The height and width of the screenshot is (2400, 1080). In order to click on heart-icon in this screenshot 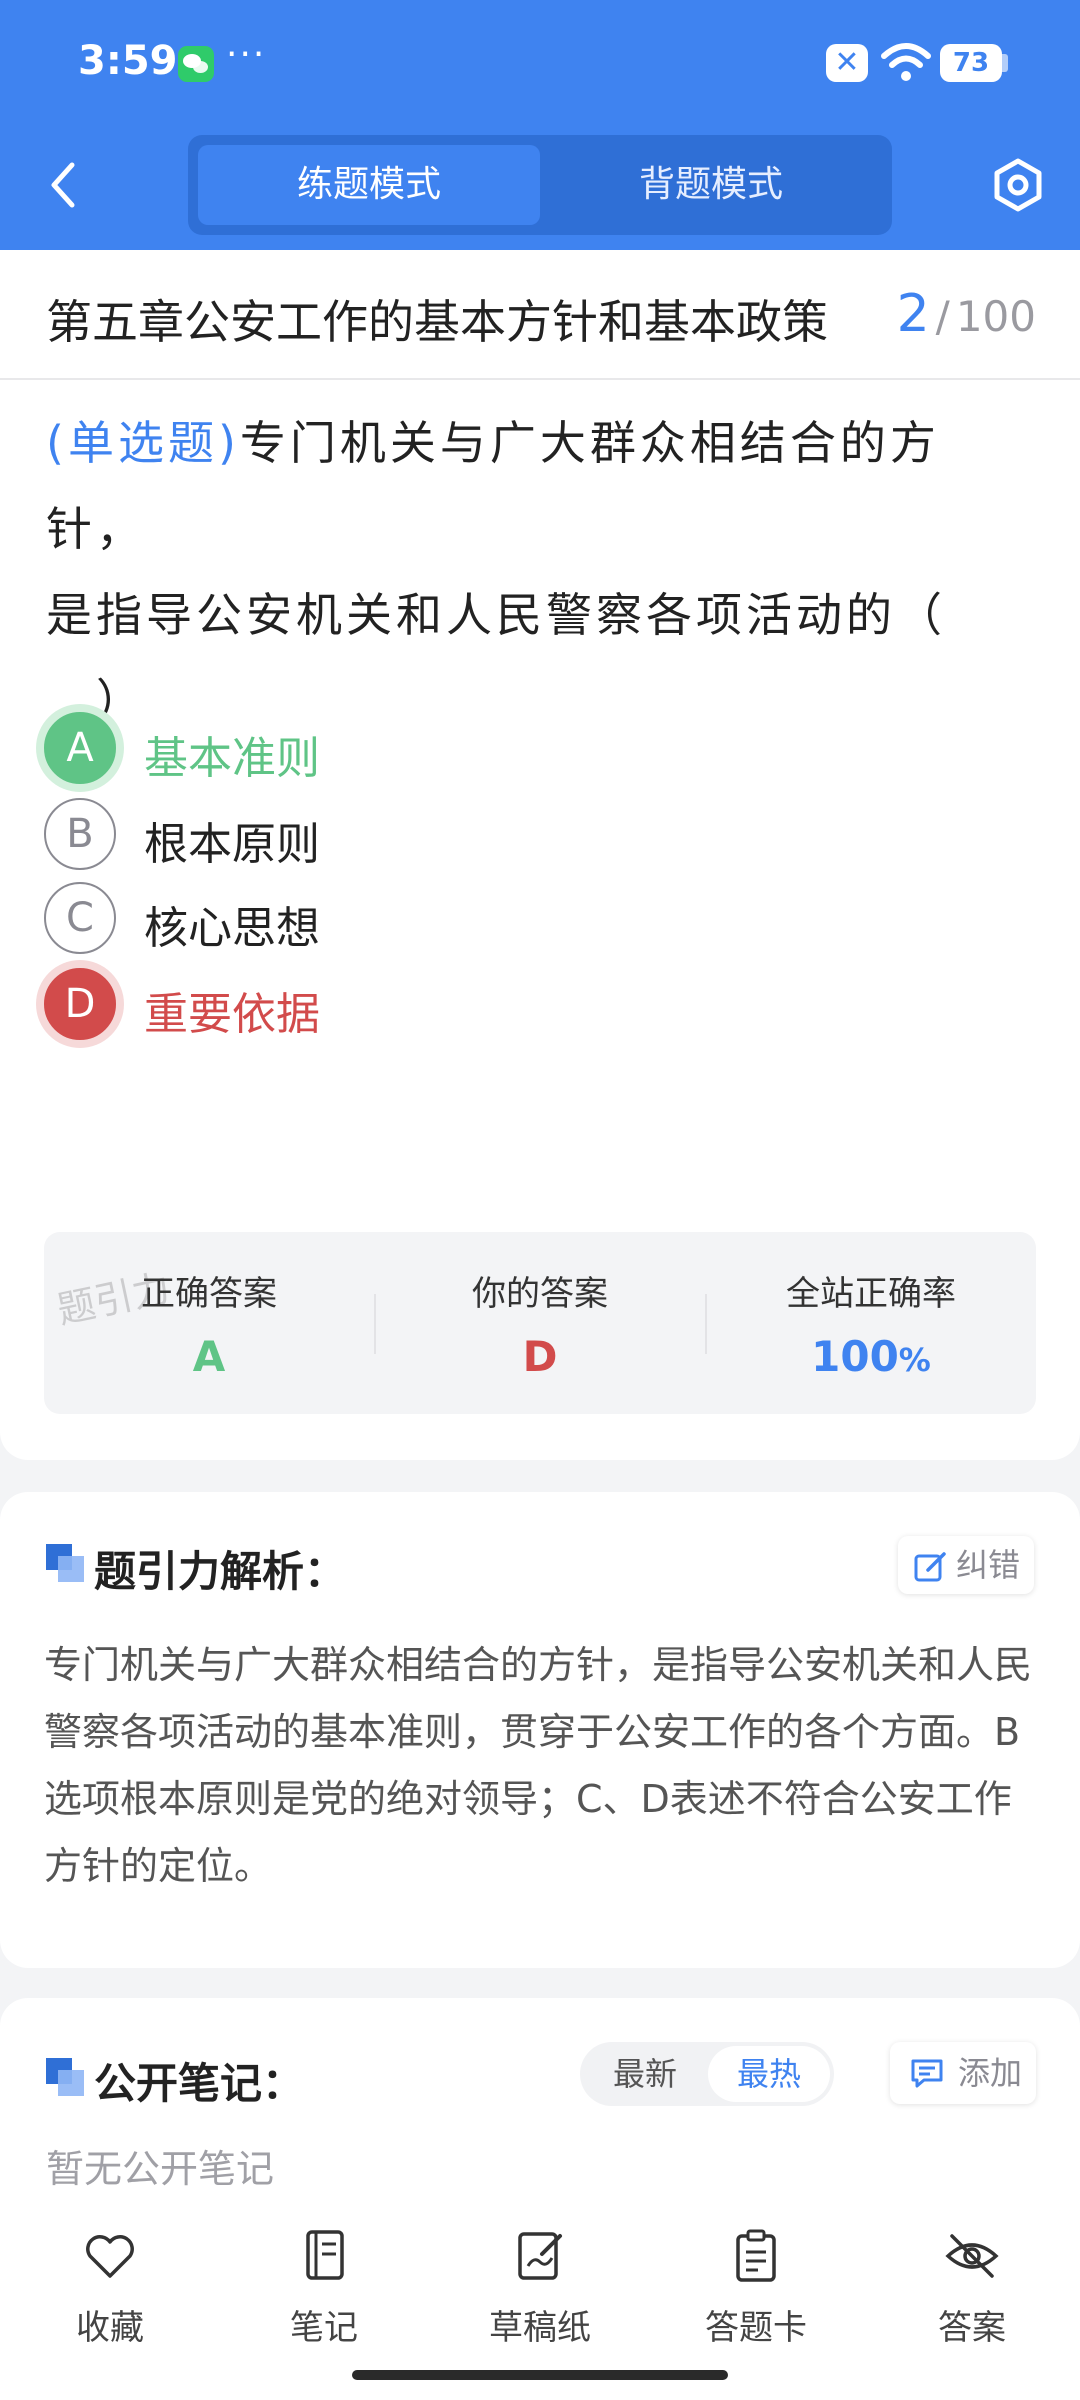, I will do `click(110, 2256)`.